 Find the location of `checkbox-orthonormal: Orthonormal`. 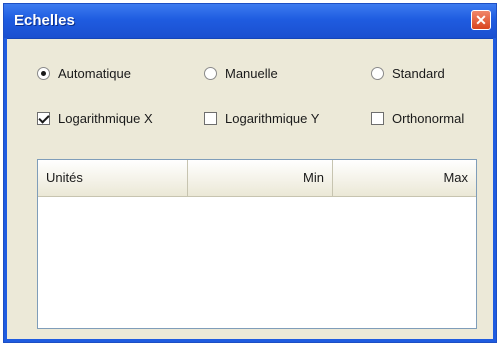

checkbox-orthonormal: Orthonormal is located at coordinates (417, 118).